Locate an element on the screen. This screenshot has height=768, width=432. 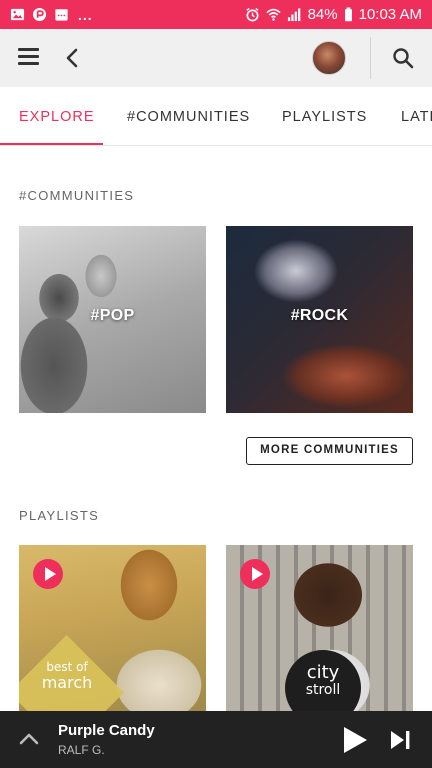
playlist-tile: city stroll is located at coordinates (319, 628).